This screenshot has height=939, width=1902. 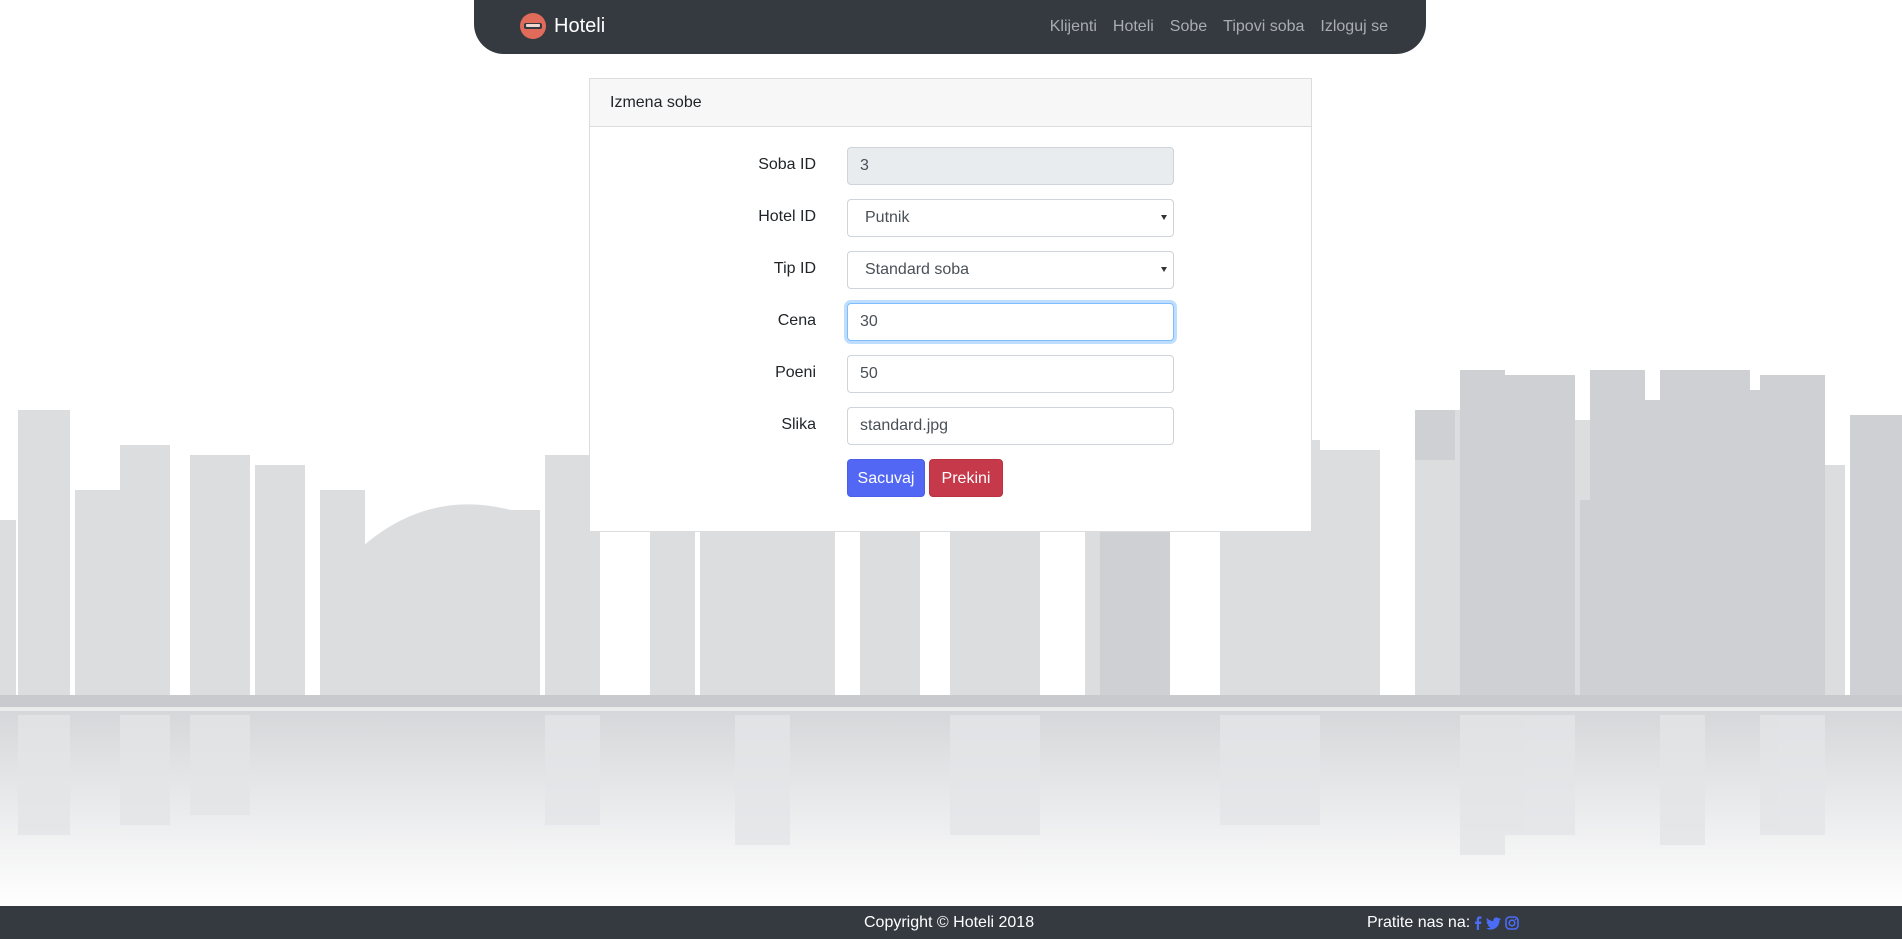 What do you see at coordinates (533, 26) in the screenshot?
I see `hotel-logo-icon` at bounding box center [533, 26].